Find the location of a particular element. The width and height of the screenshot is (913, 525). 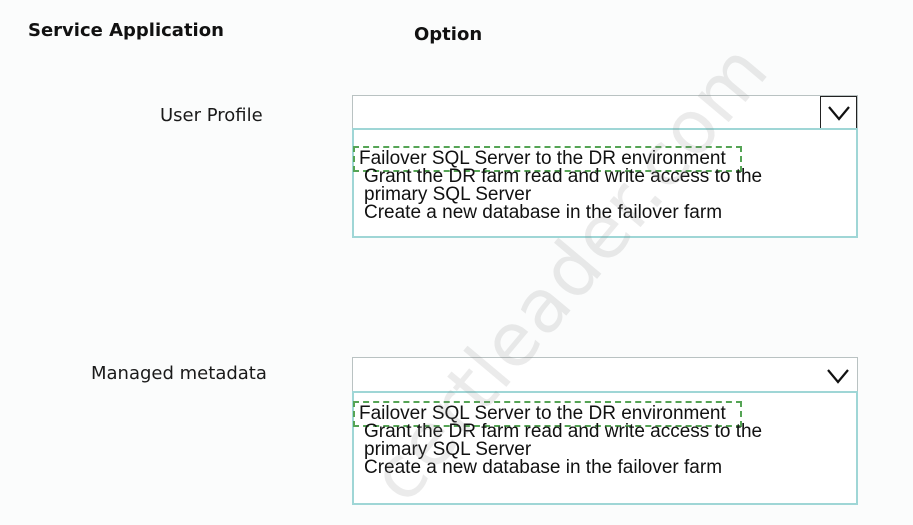

user-profile-label: User Profile is located at coordinates (211, 115).